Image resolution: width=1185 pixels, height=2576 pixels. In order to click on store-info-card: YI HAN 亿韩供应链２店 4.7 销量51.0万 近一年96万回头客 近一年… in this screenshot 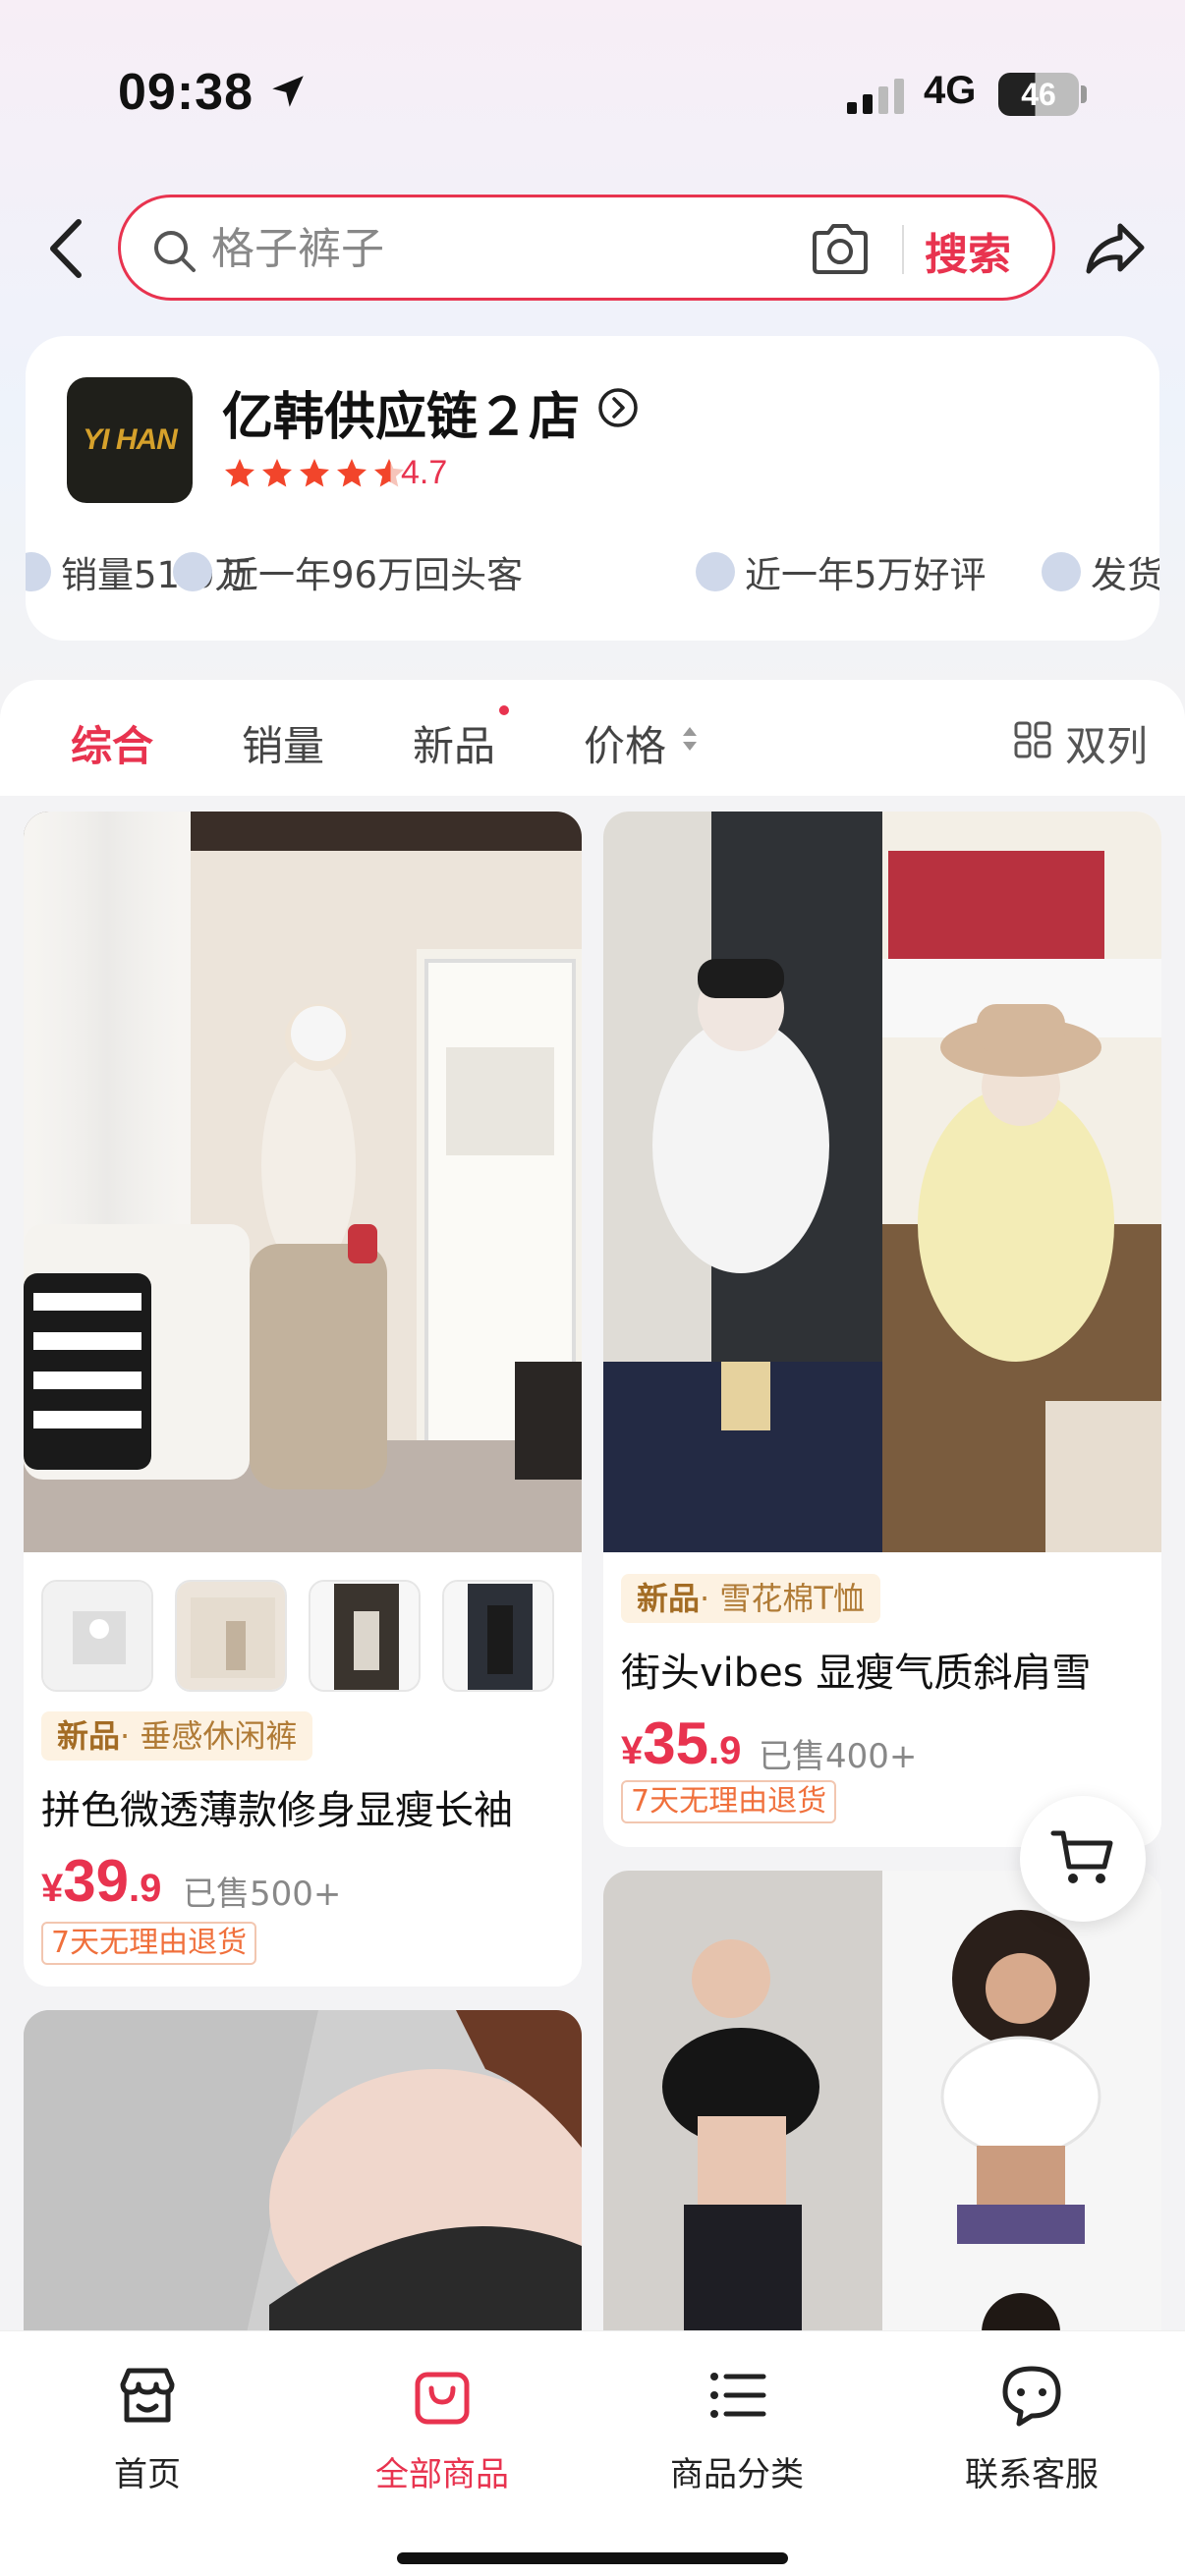, I will do `click(592, 488)`.